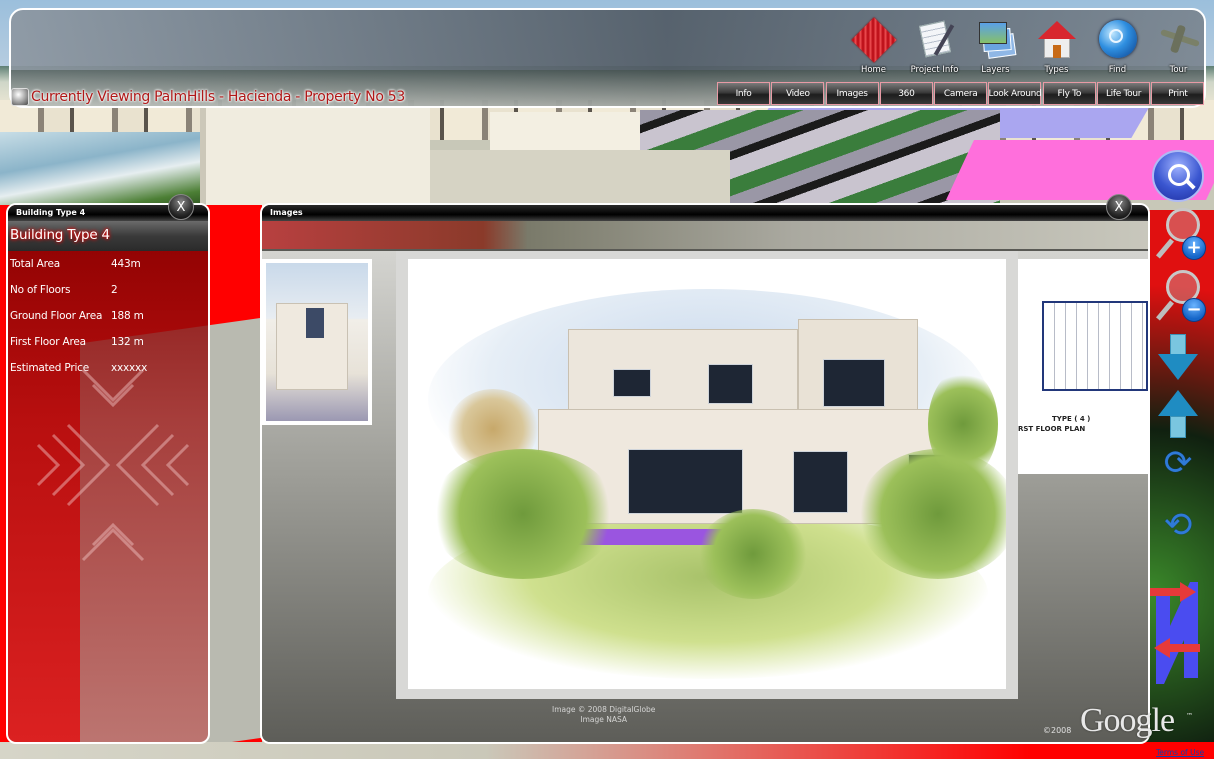 The image size is (1214, 759). I want to click on row-label: No of Floors, so click(40, 290).